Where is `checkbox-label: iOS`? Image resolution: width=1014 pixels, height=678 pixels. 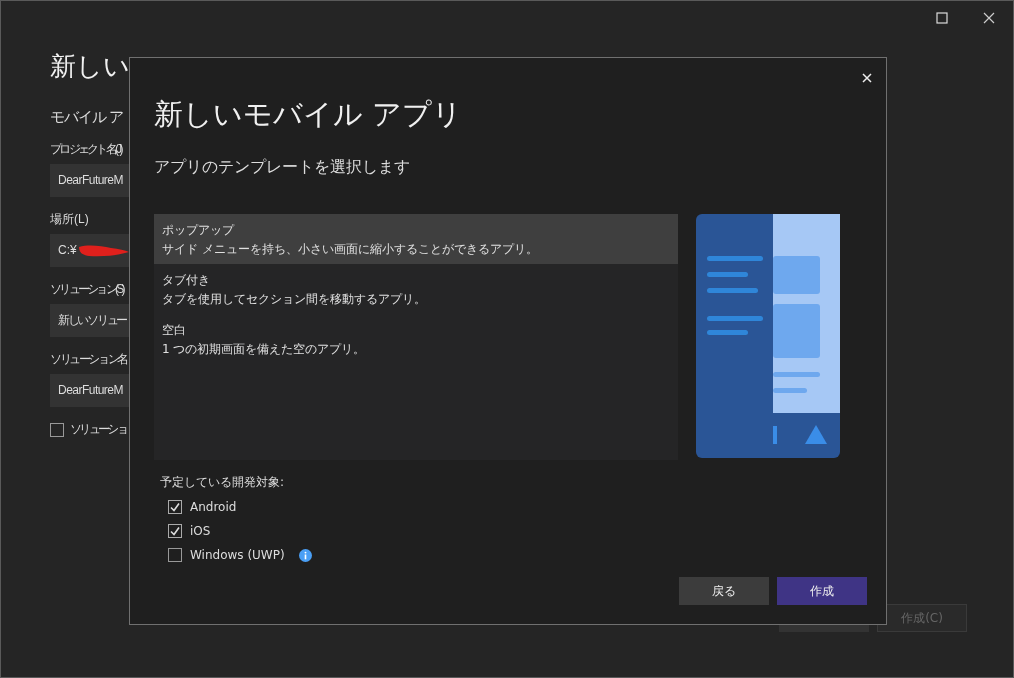 checkbox-label: iOS is located at coordinates (200, 531).